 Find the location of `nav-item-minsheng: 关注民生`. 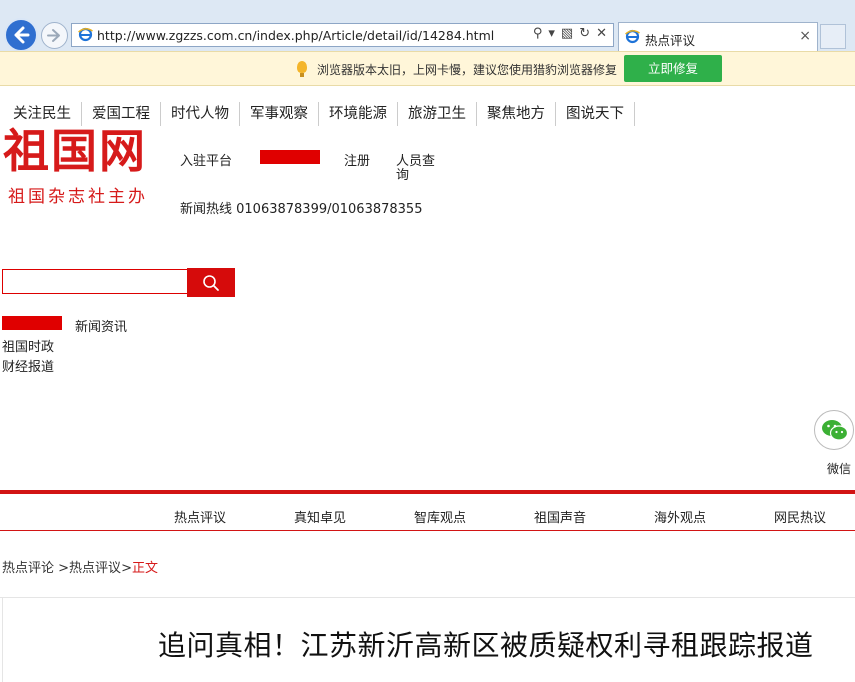

nav-item-minsheng: 关注民生 is located at coordinates (42, 114).